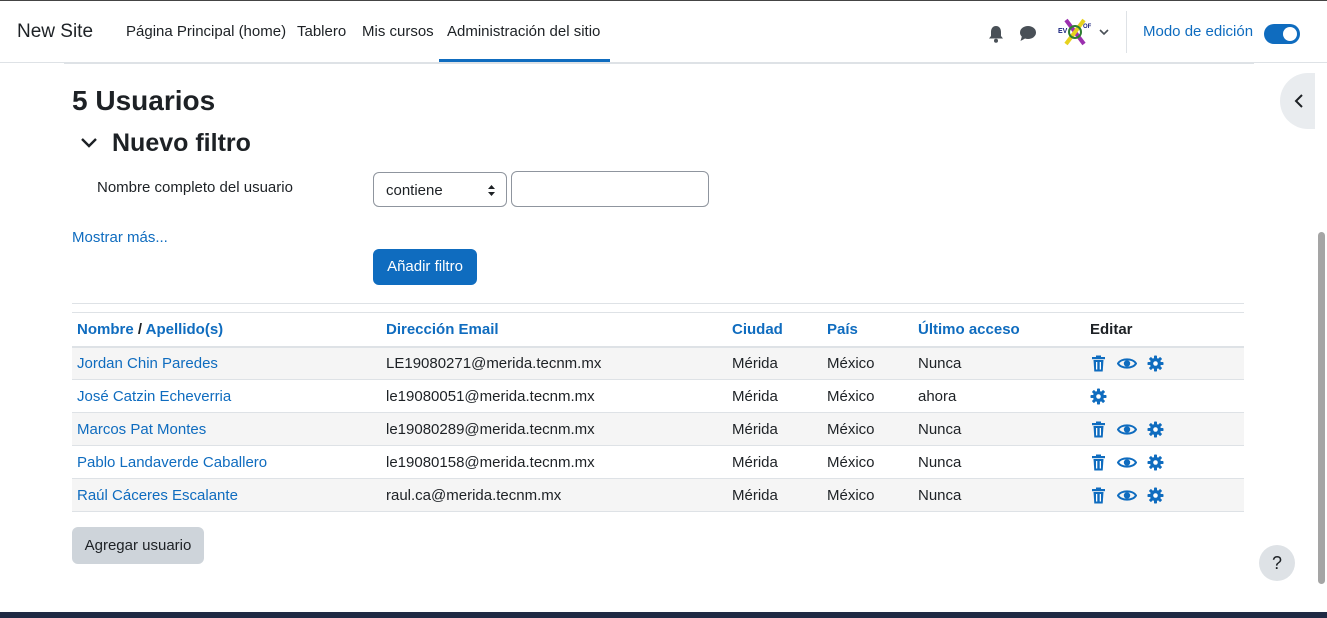 Image resolution: width=1327 pixels, height=618 pixels. What do you see at coordinates (554, 330) in the screenshot?
I see `column-header-email: Dirección Email` at bounding box center [554, 330].